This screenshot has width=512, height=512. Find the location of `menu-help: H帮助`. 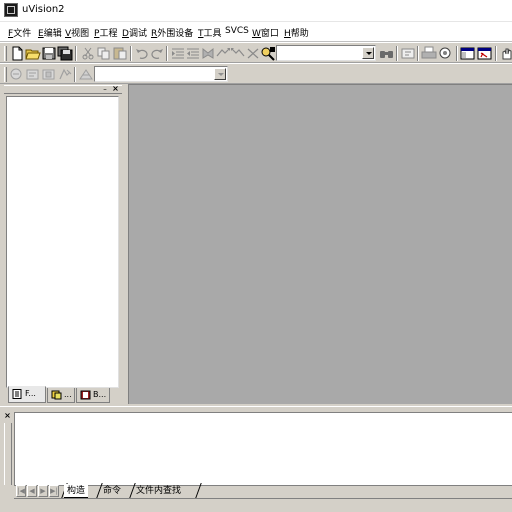

menu-help: H帮助 is located at coordinates (296, 32).